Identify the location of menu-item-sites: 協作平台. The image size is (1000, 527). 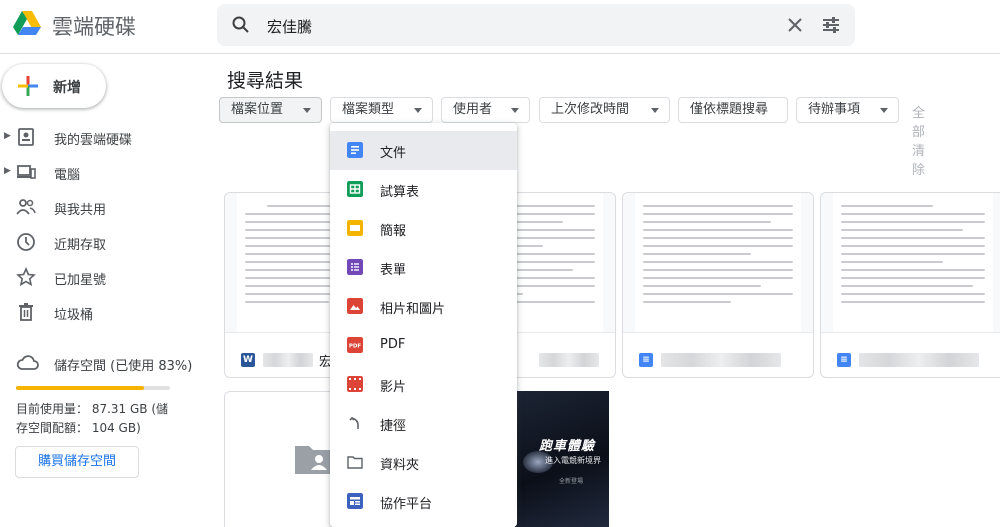
(423, 501).